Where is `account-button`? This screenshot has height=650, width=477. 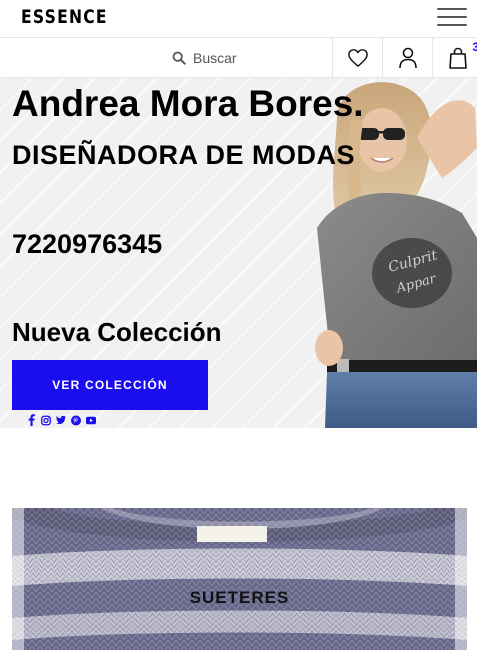
account-button is located at coordinates (407, 58).